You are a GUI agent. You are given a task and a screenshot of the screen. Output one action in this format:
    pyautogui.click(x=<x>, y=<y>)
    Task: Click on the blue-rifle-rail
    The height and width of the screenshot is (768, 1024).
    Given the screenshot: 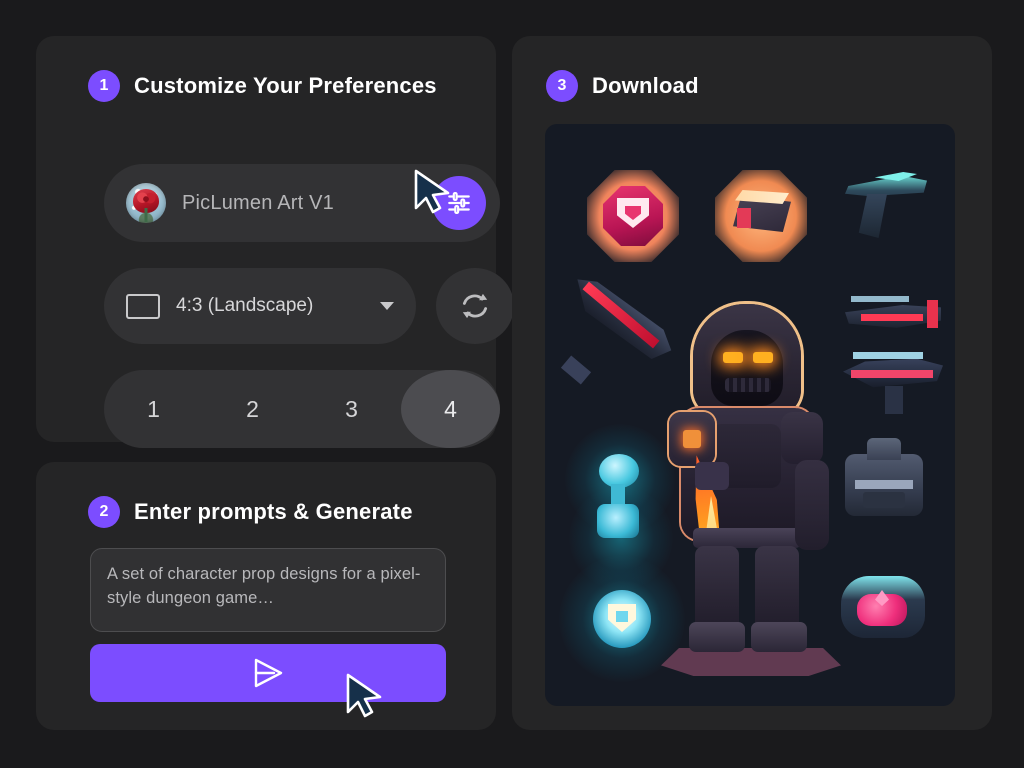 What is the action you would take?
    pyautogui.click(x=888, y=355)
    